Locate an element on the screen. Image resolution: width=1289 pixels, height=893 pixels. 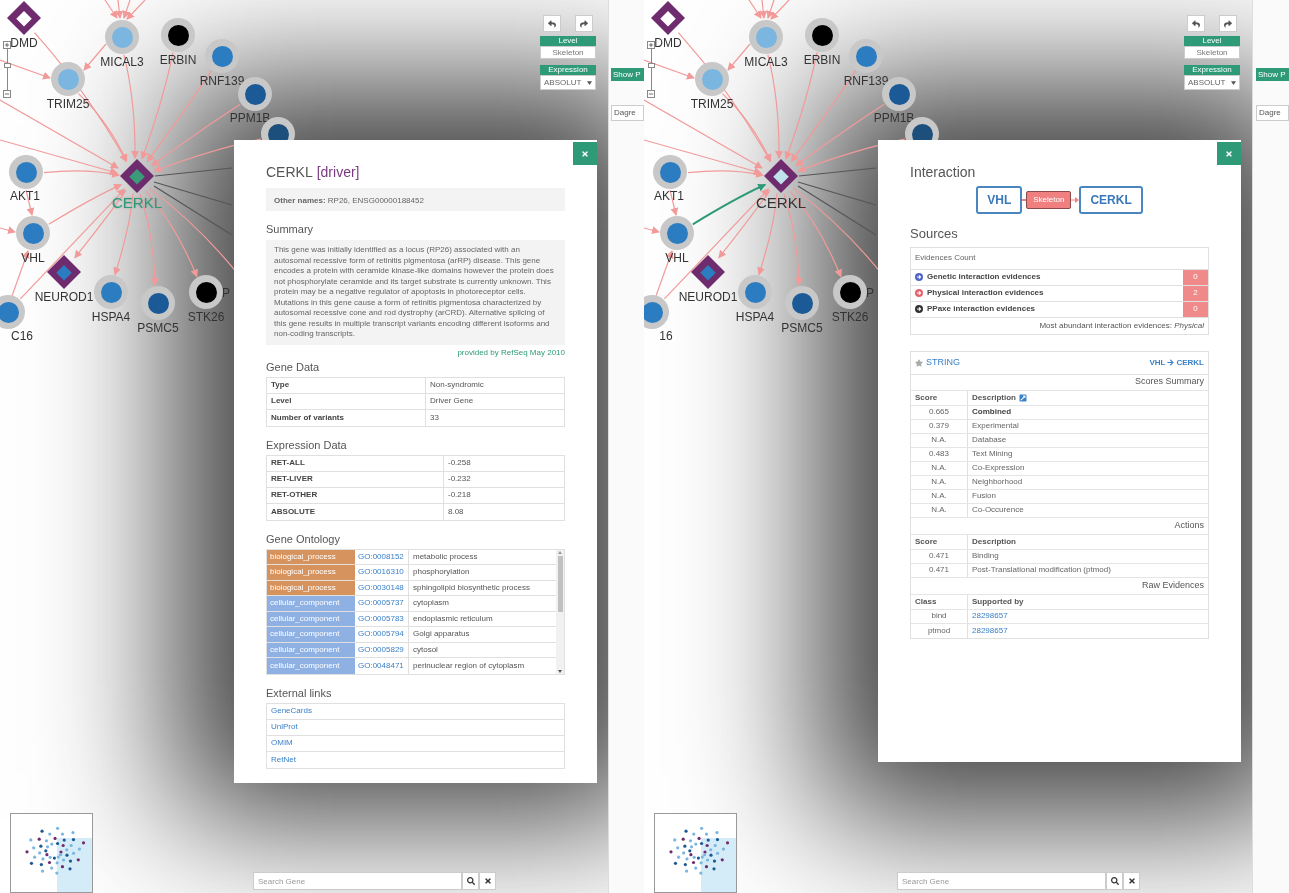
table-cell: 0.471 is located at coordinates (939, 570).